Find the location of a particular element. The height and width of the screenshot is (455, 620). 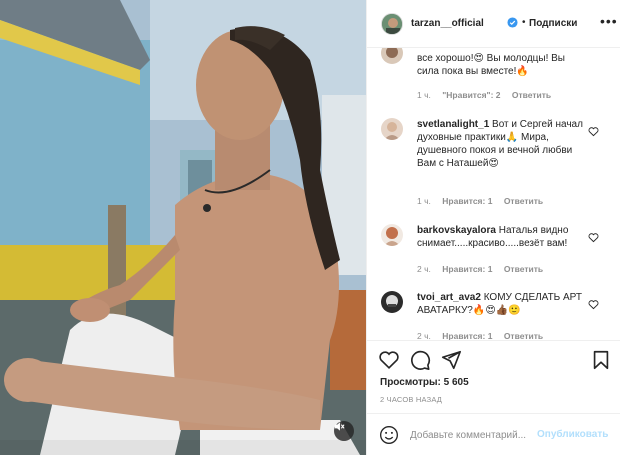

post-timestamp: 2 ЧАСОВ НАЗАД is located at coordinates (411, 399).